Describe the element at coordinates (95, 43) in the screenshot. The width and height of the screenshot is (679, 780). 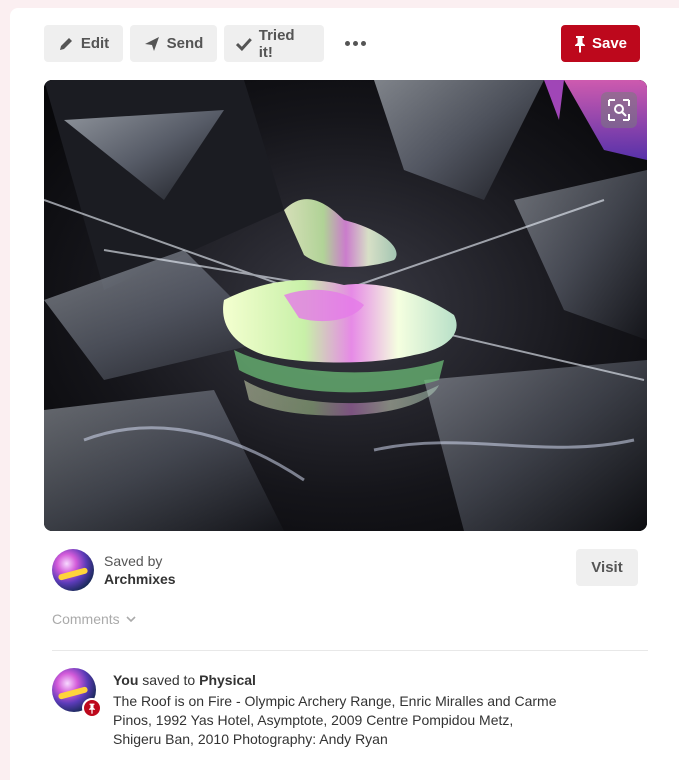
I see `edit-label: Edit` at that location.